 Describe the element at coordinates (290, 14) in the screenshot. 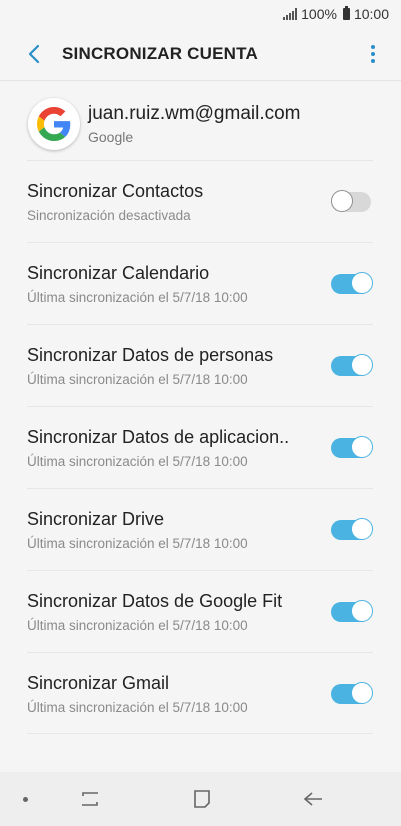

I see `signal-icon` at that location.